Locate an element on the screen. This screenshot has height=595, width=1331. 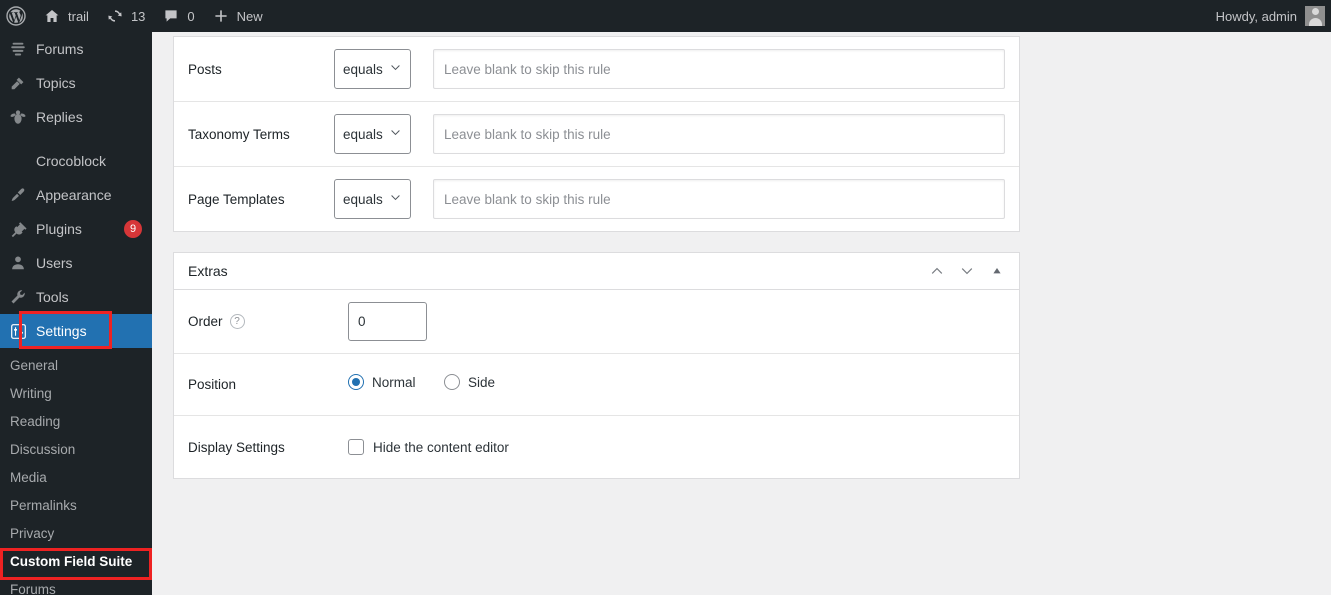
tools-icon is located at coordinates (18, 297).